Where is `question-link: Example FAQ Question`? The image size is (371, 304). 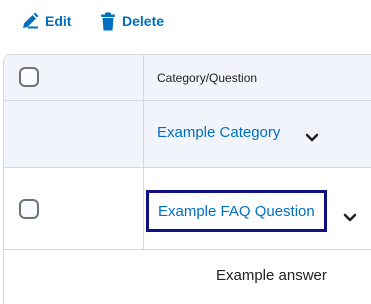 question-link: Example FAQ Question is located at coordinates (236, 211).